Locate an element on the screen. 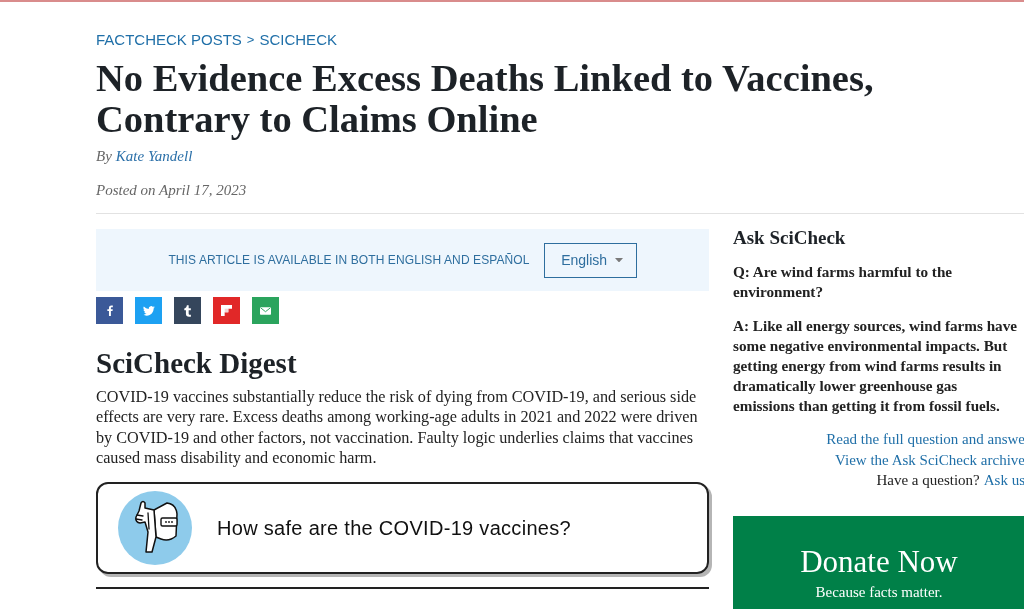  envelope-icon is located at coordinates (265, 310).